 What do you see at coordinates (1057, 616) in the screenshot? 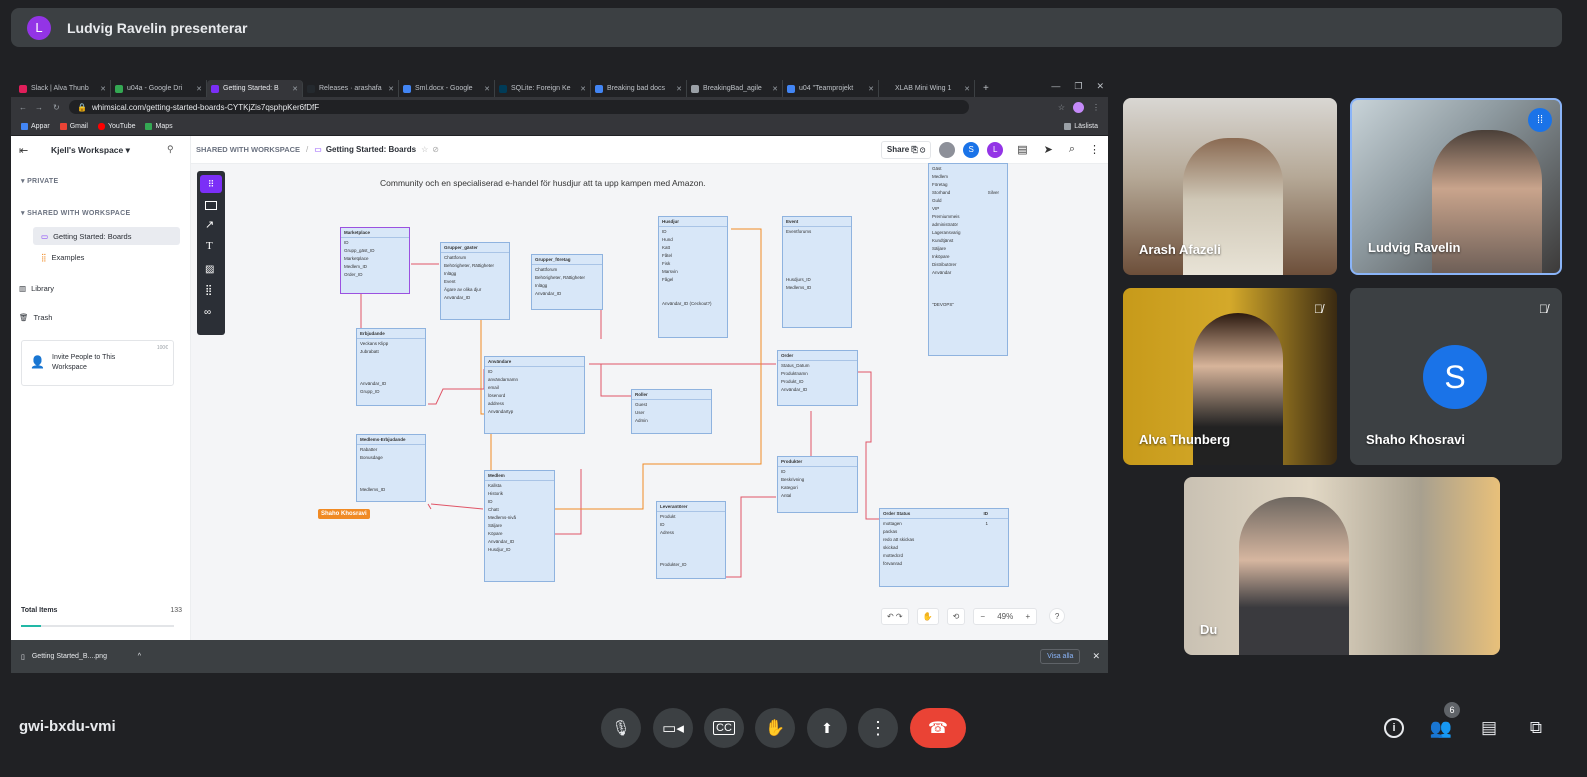
I see `help-icon: ?` at bounding box center [1057, 616].